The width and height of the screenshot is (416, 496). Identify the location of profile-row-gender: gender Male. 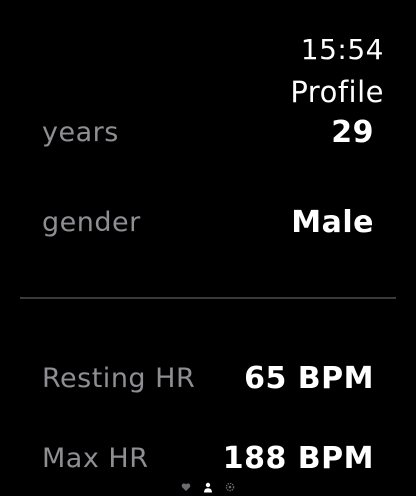
(208, 222).